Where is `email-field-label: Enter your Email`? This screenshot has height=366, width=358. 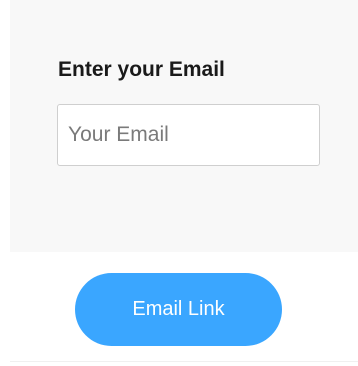
email-field-label: Enter your Email is located at coordinates (141, 69).